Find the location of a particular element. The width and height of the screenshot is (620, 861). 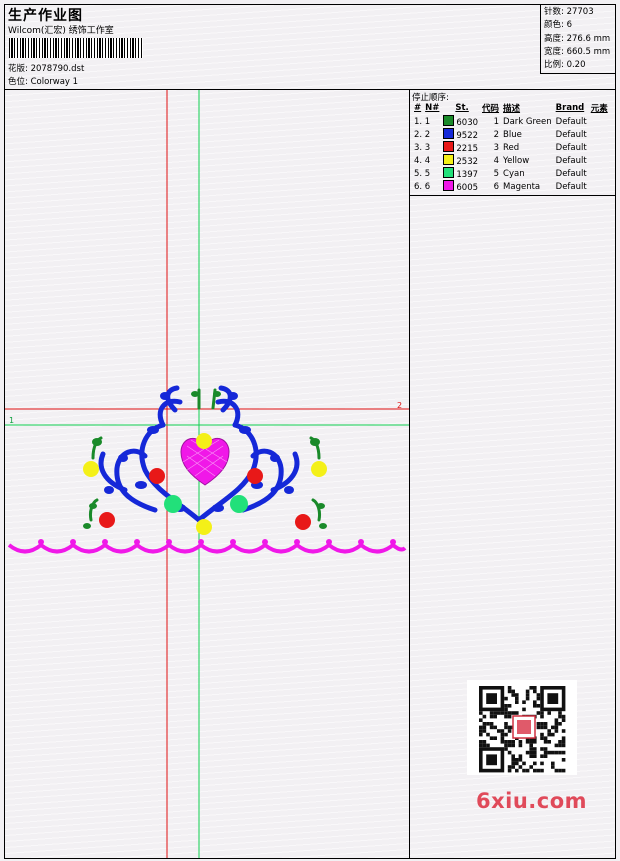

row-index: 2. 2 is located at coordinates (422, 134).